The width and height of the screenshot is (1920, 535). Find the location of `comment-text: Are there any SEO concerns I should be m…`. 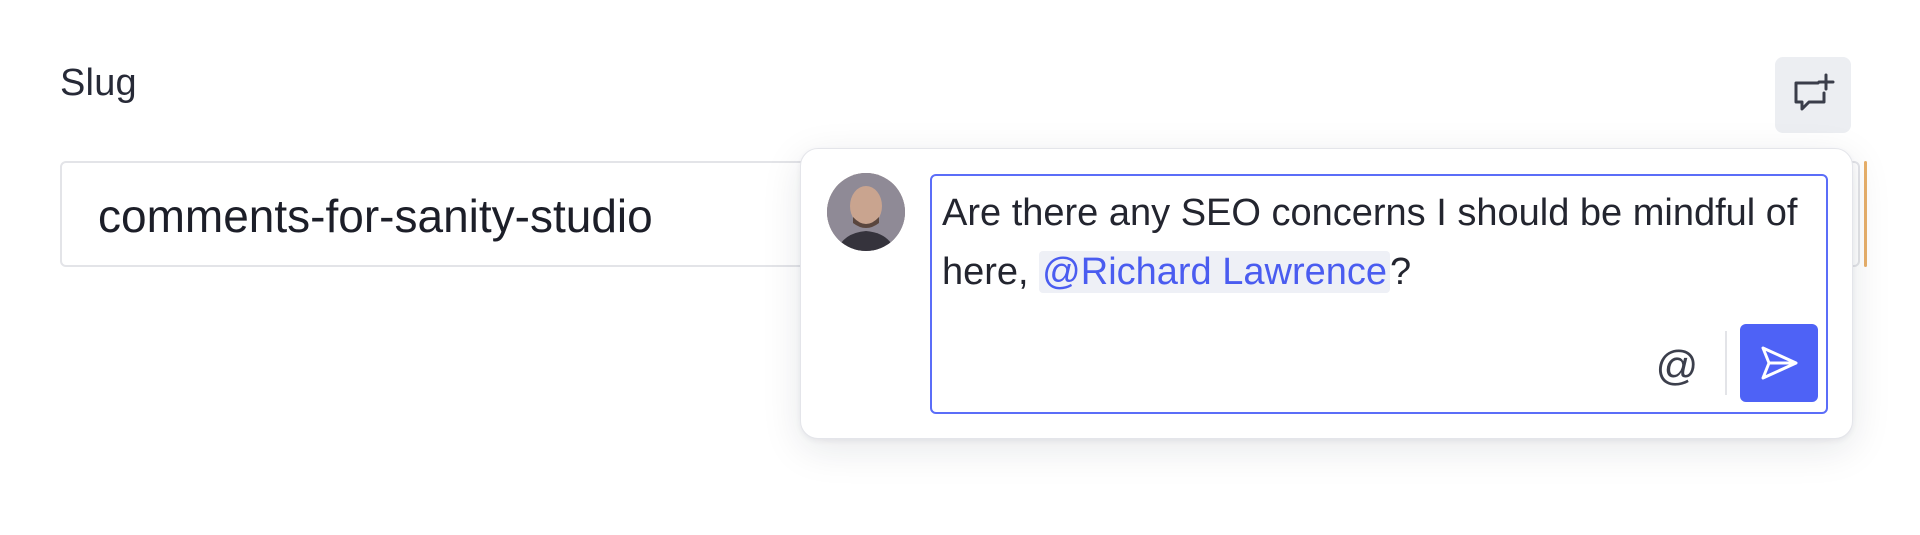

comment-text: Are there any SEO concerns I should be m… is located at coordinates (1372, 243).